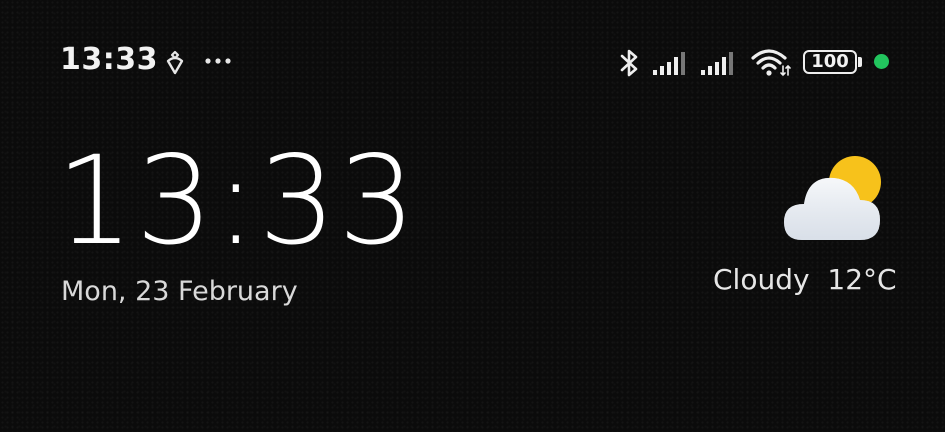 Image resolution: width=945 pixels, height=432 pixels. I want to click on weather-temperature: 12°C, so click(862, 279).